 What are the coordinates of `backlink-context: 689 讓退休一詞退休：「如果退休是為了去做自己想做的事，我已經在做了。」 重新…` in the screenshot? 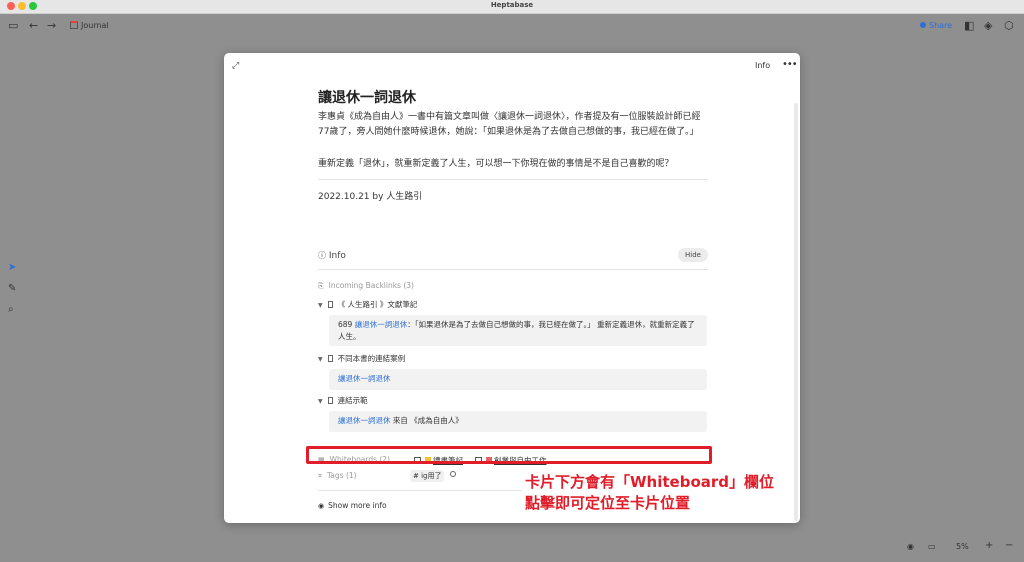 It's located at (518, 330).